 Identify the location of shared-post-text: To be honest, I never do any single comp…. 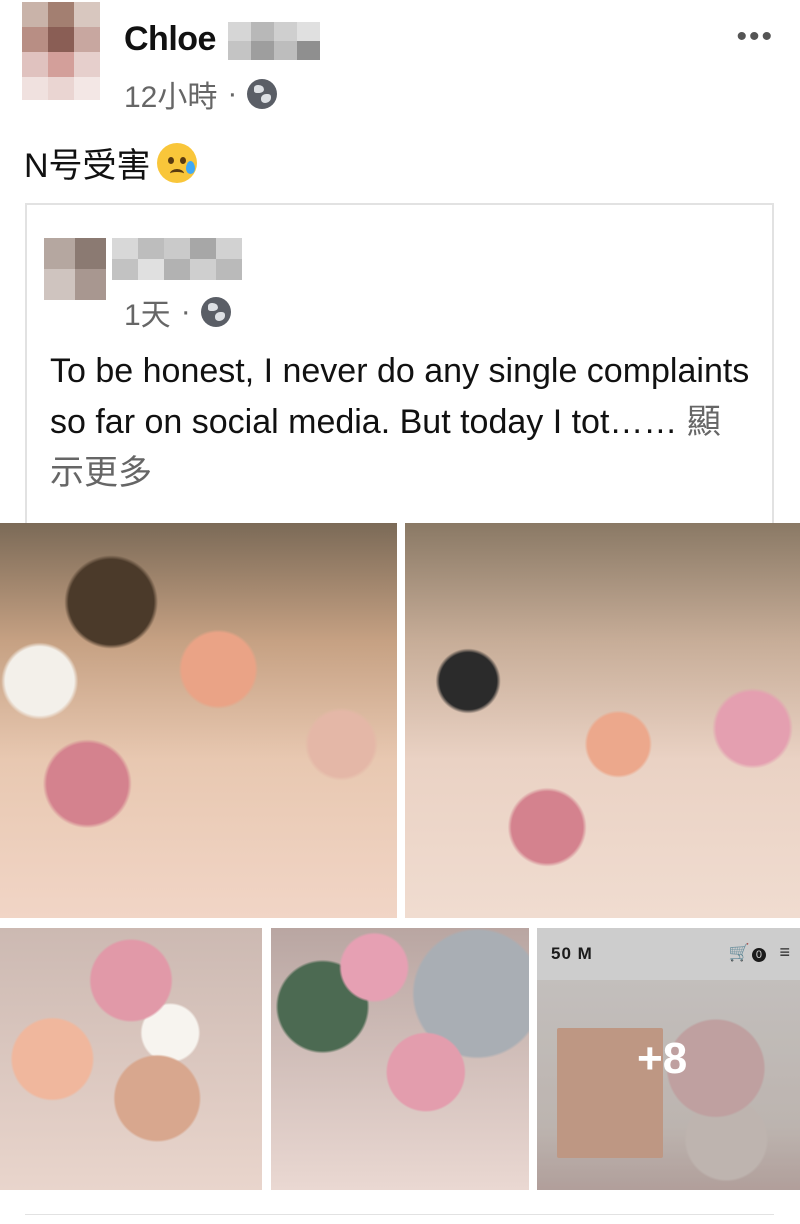
(400, 422).